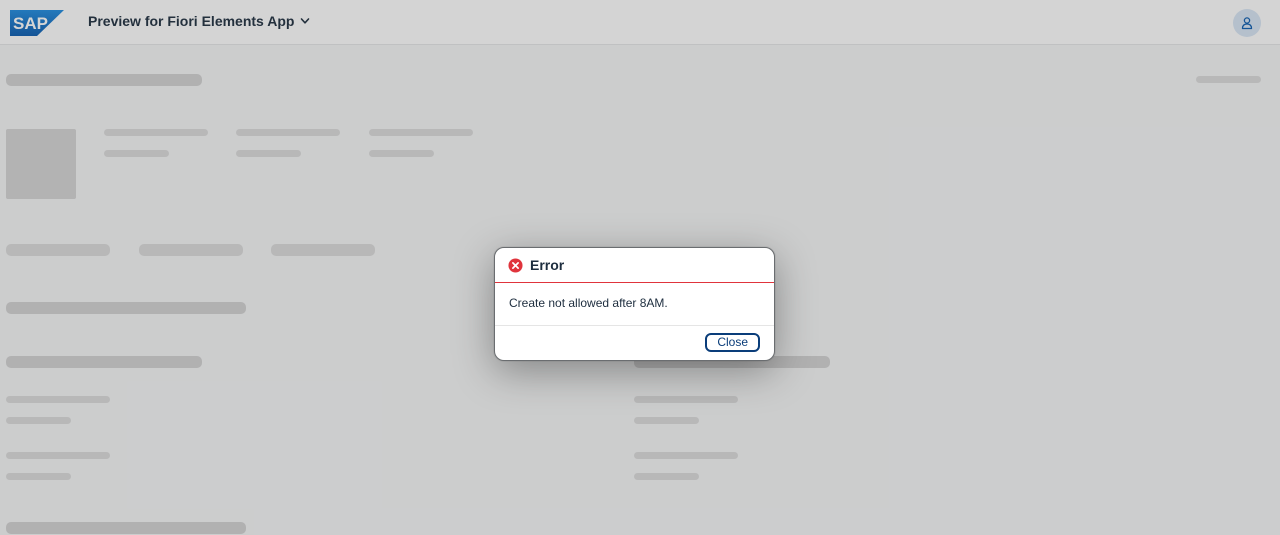 The height and width of the screenshot is (535, 1280). What do you see at coordinates (732, 342) in the screenshot?
I see `close-button: Close` at bounding box center [732, 342].